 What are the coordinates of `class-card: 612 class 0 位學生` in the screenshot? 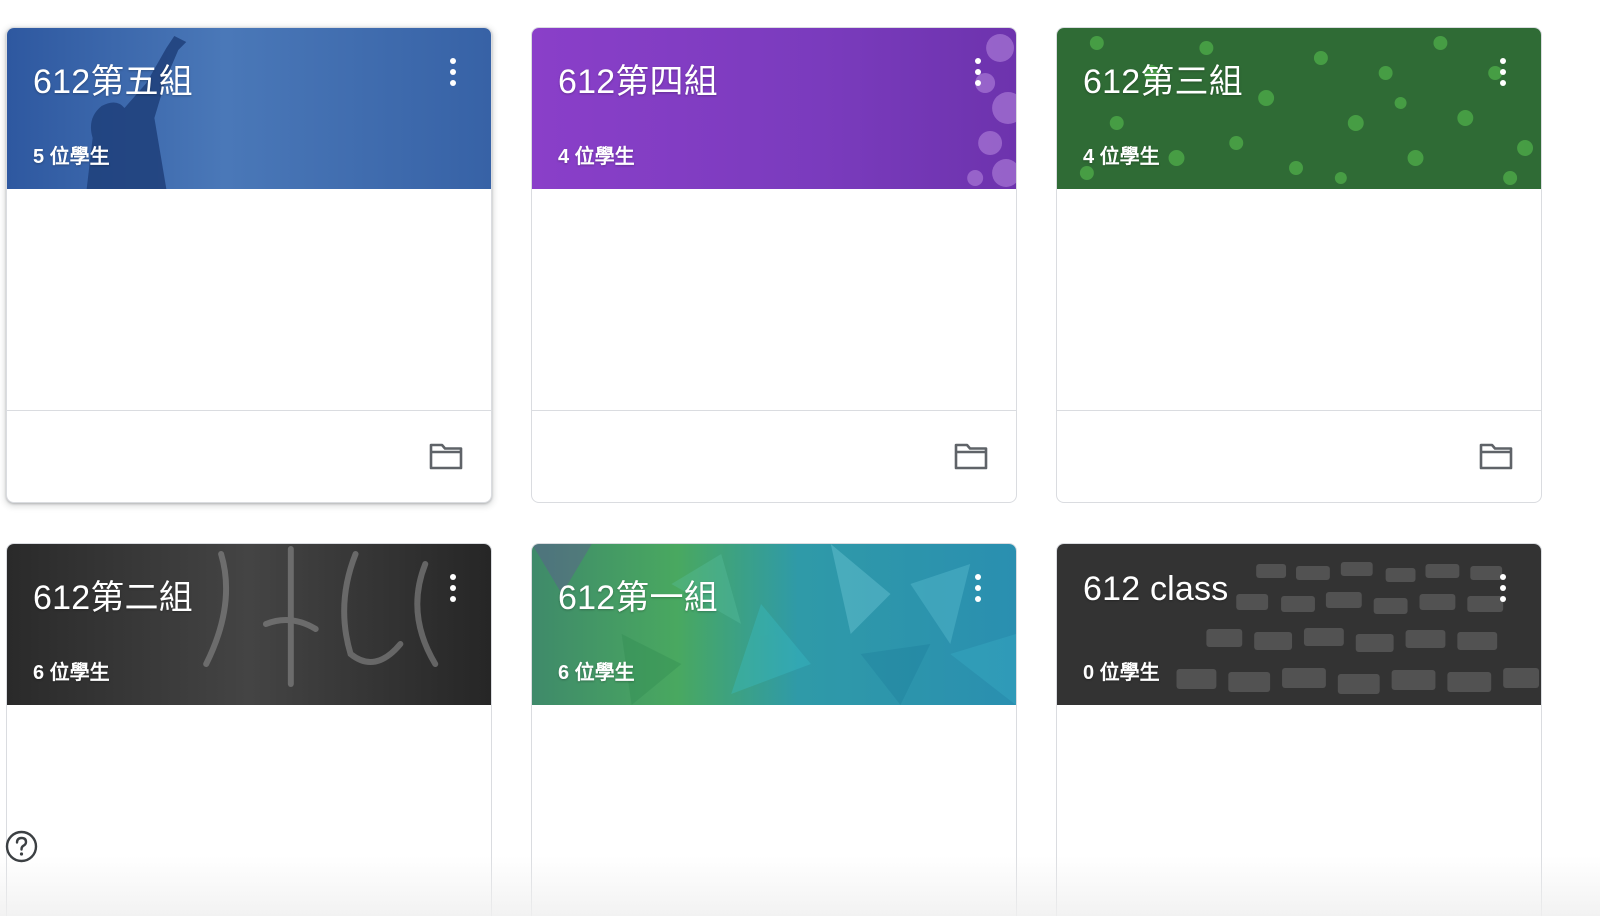 It's located at (1299, 729).